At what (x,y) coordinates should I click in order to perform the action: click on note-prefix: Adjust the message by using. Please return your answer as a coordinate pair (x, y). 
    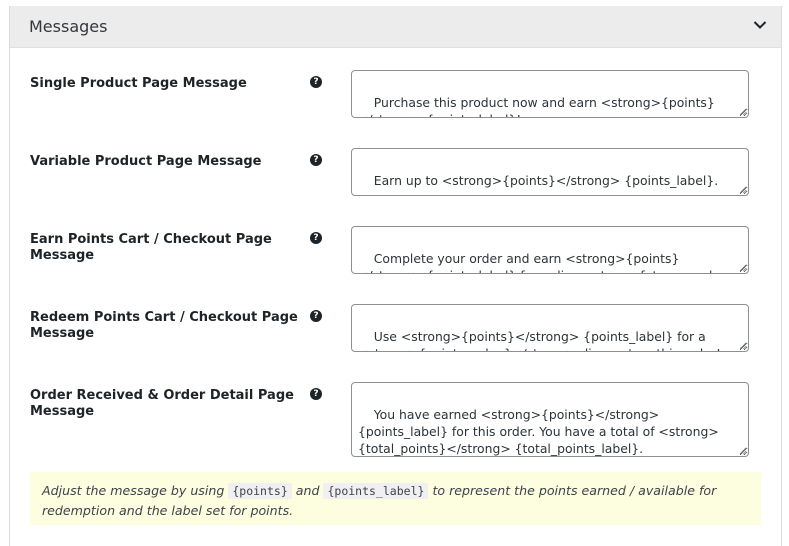
    Looking at the image, I should click on (133, 490).